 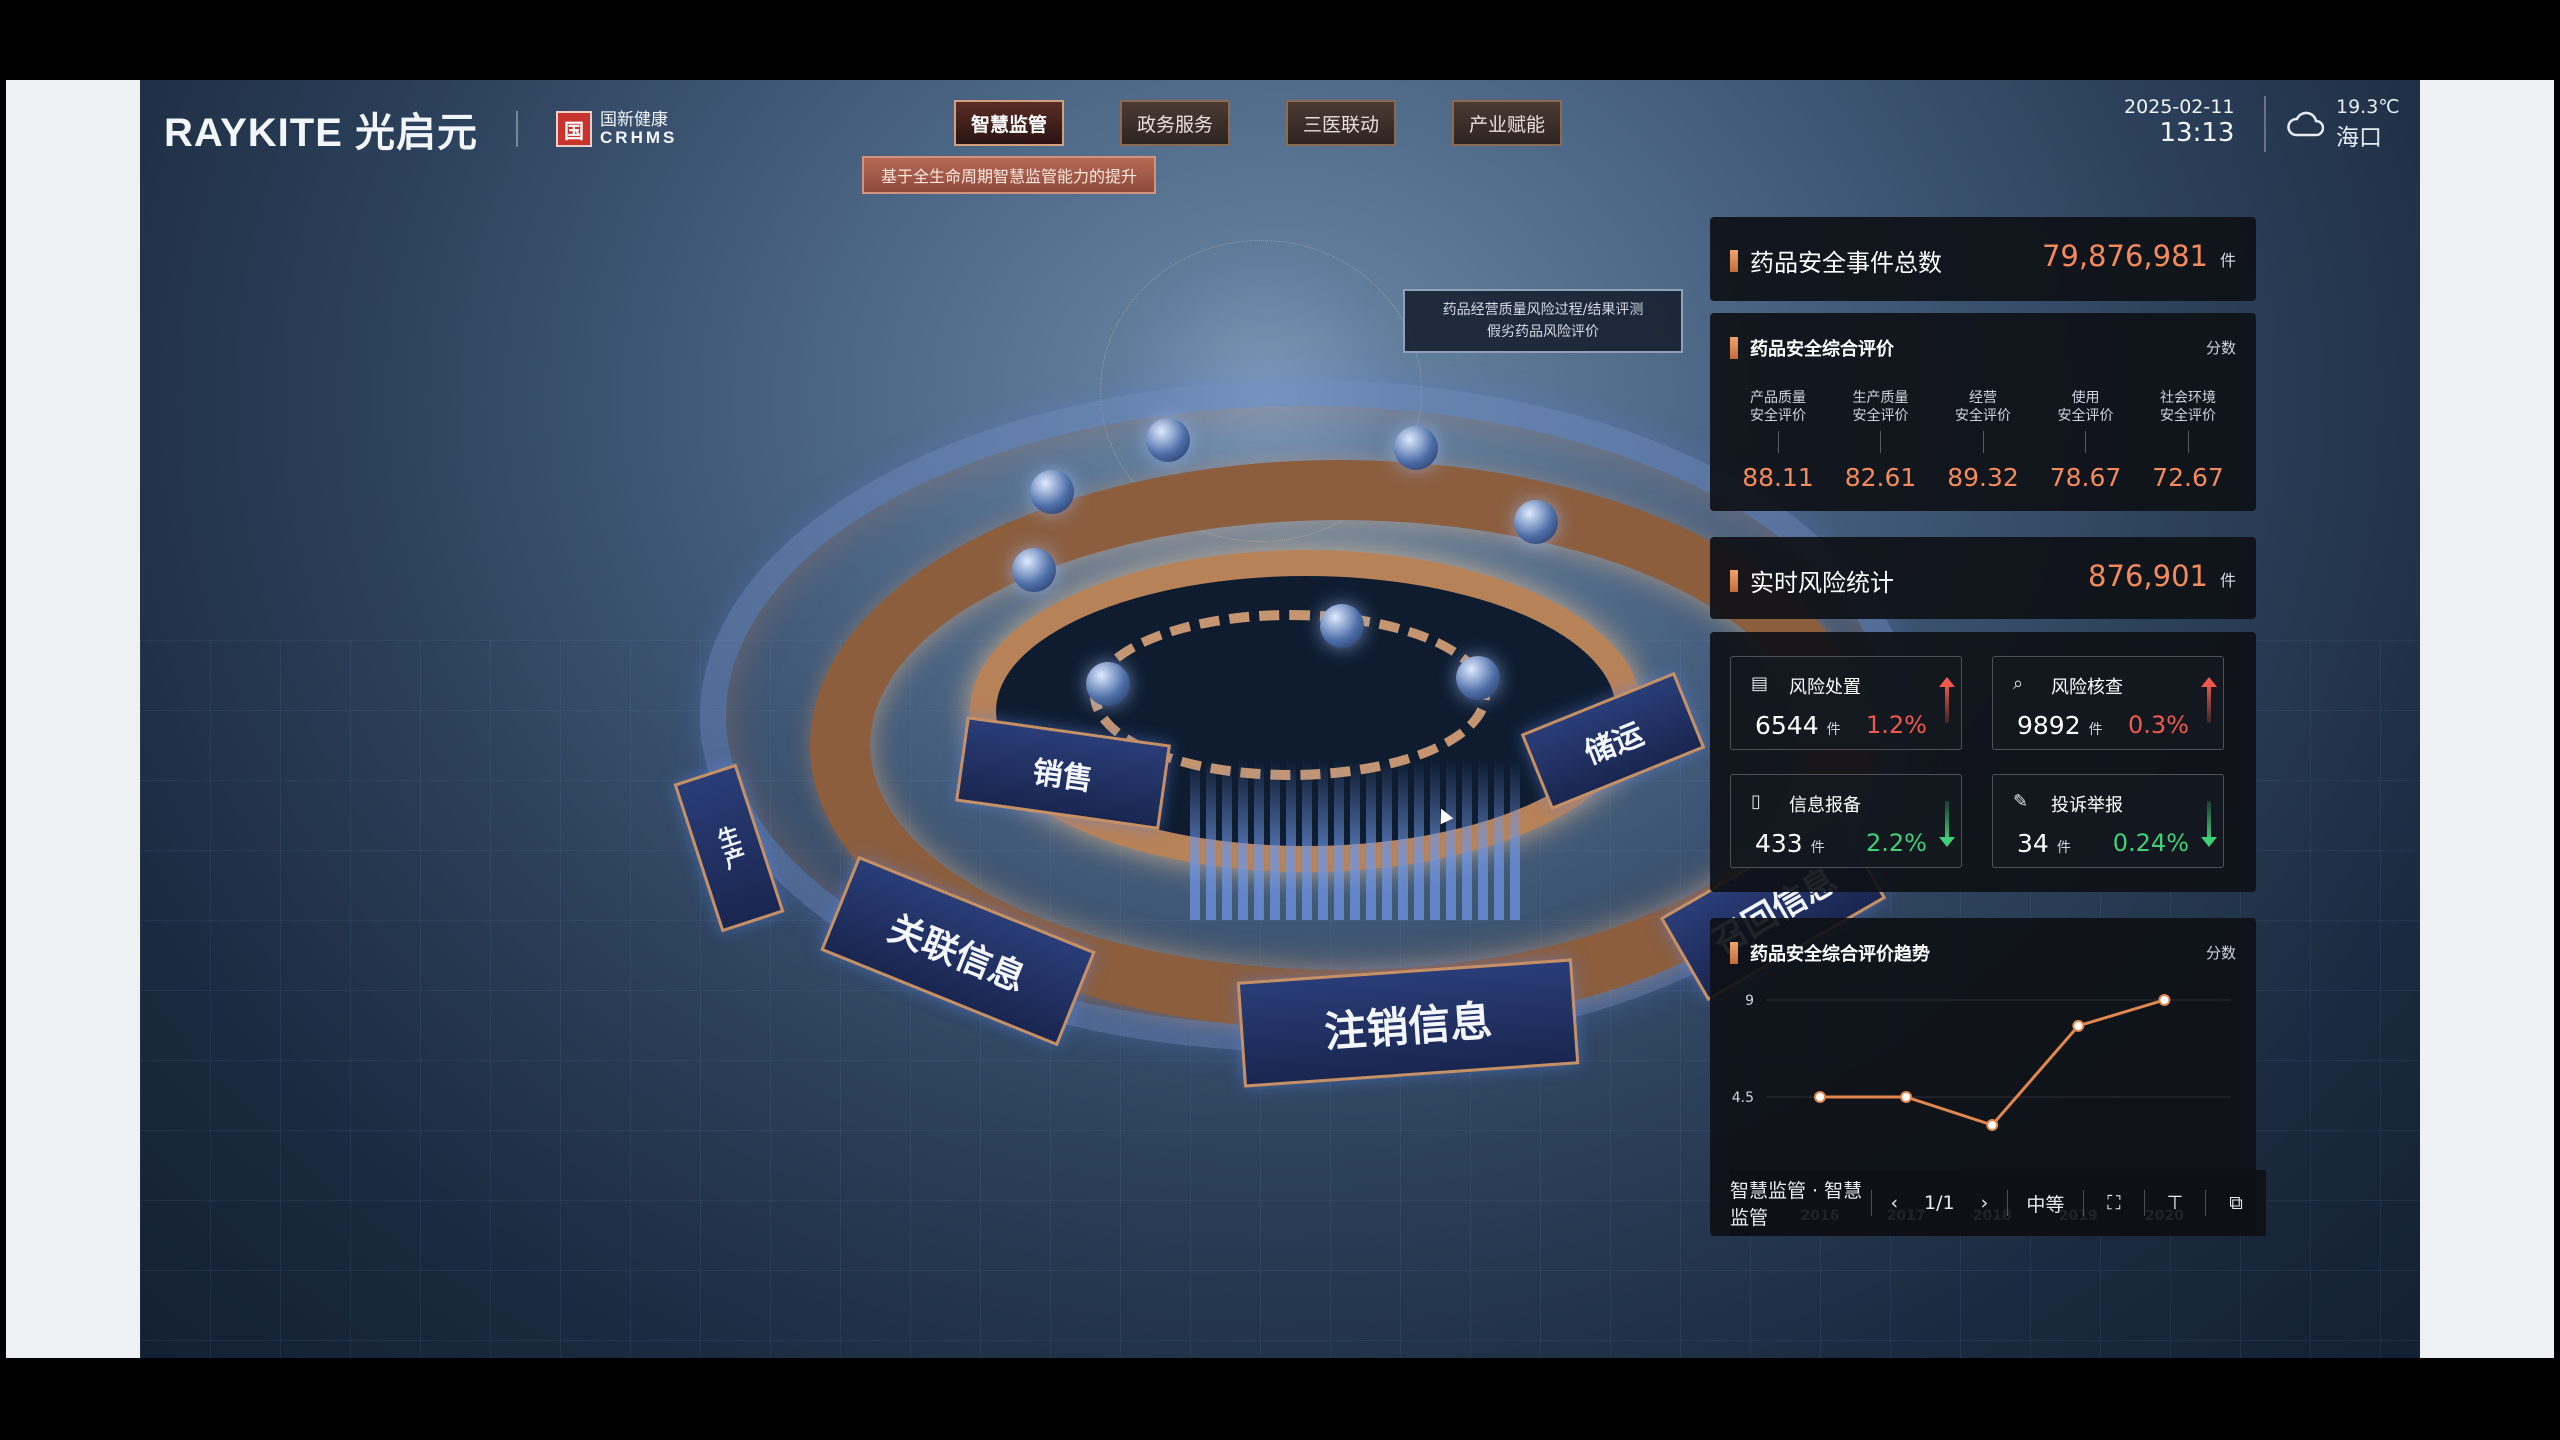 What do you see at coordinates (2033, 843) in the screenshot?
I see `card-value: 34` at bounding box center [2033, 843].